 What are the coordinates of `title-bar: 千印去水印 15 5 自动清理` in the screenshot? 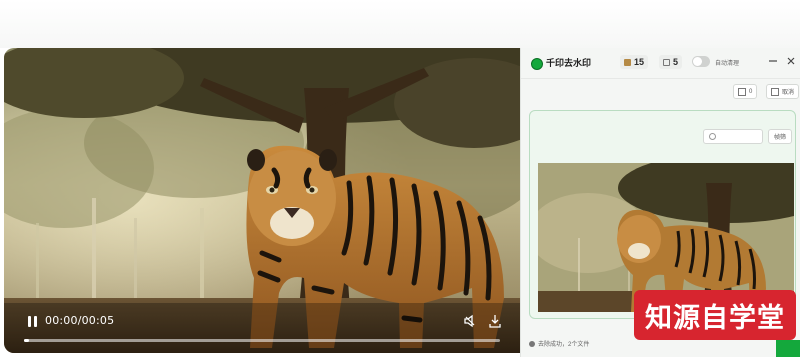 It's located at (660, 63).